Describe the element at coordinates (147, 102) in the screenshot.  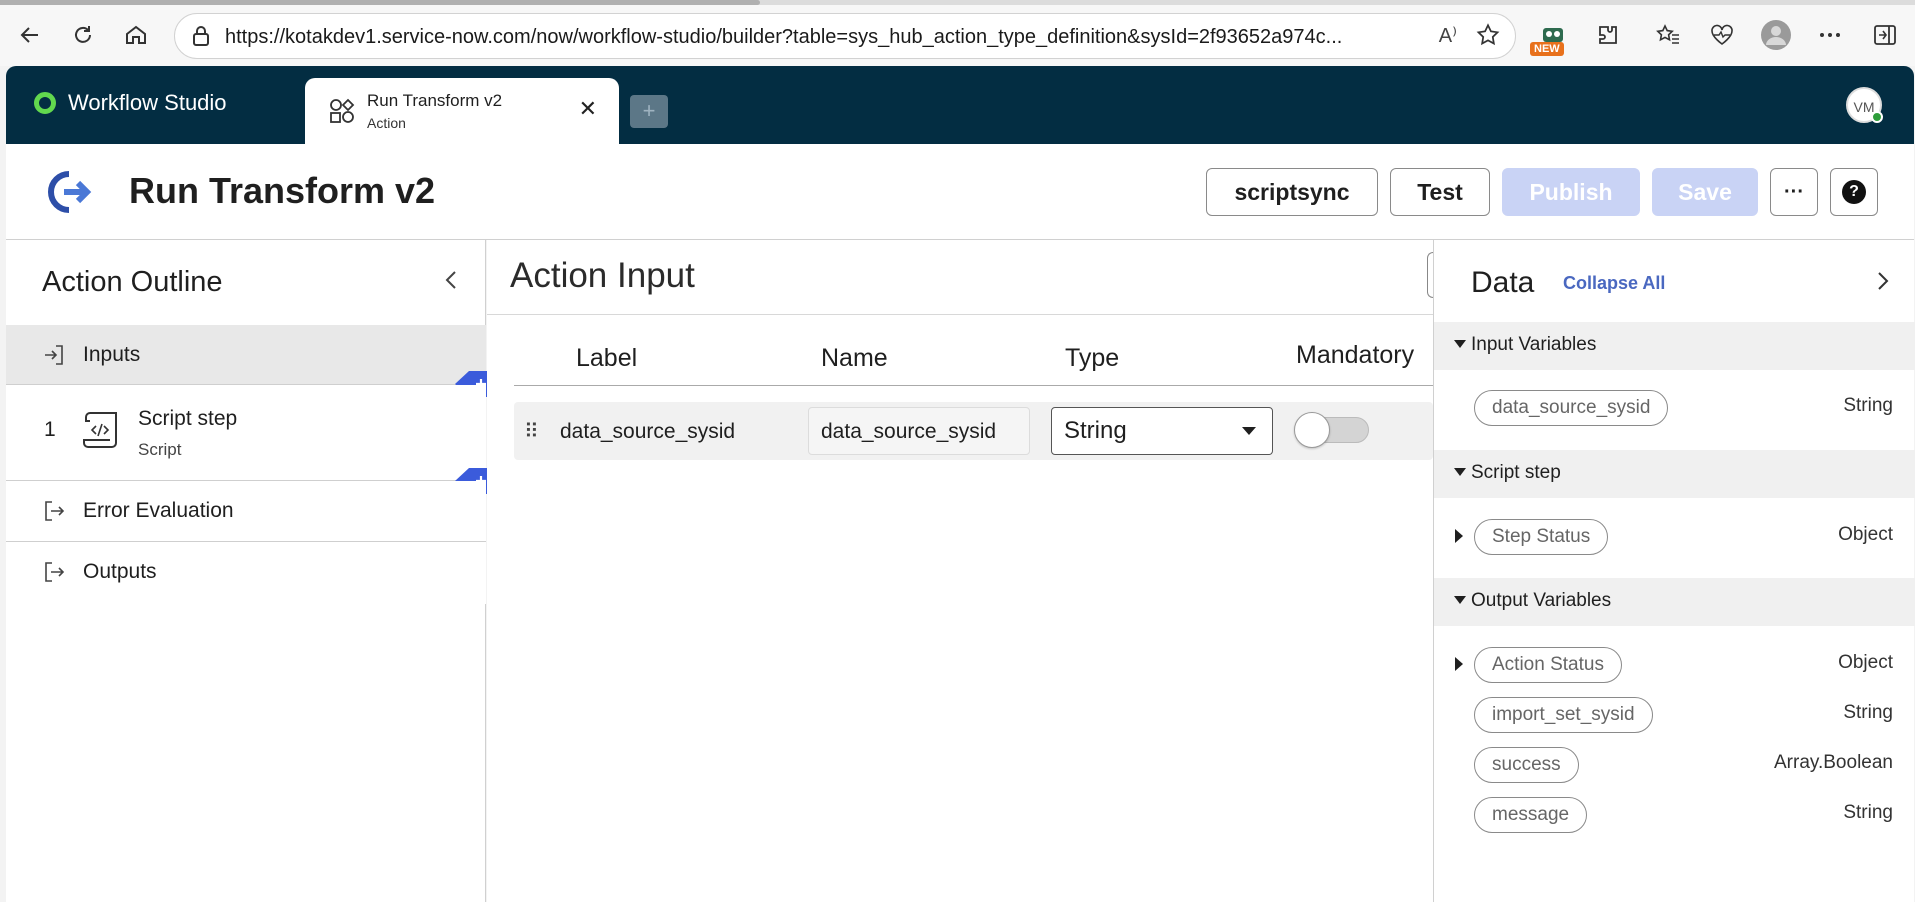
I see `brand-name: Workflow Studio` at that location.